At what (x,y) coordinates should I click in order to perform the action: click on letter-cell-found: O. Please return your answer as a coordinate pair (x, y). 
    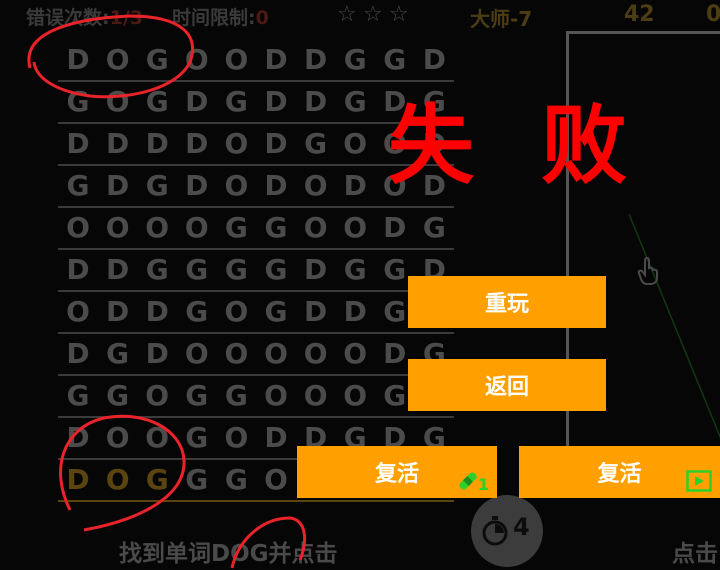
    Looking at the image, I should click on (118, 480).